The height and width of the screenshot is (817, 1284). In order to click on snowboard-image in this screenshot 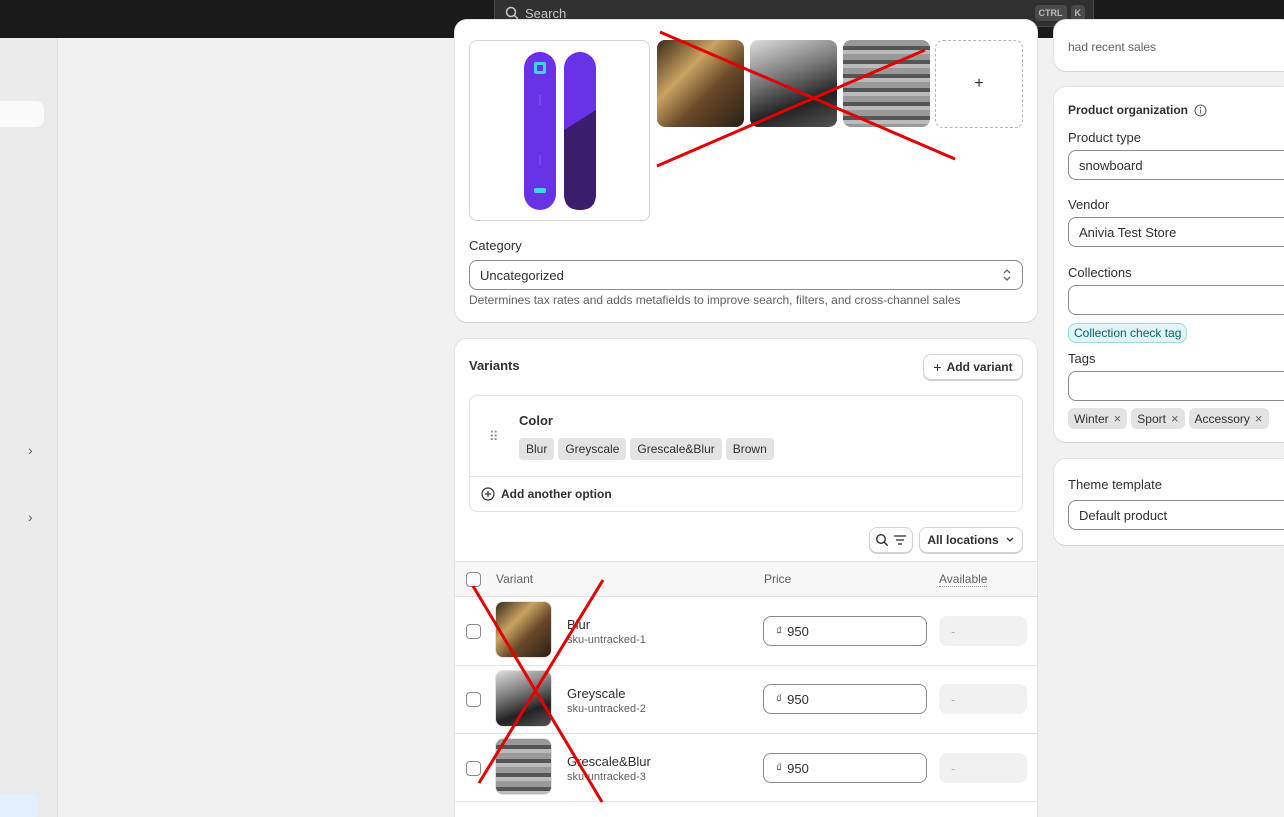, I will do `click(559, 130)`.